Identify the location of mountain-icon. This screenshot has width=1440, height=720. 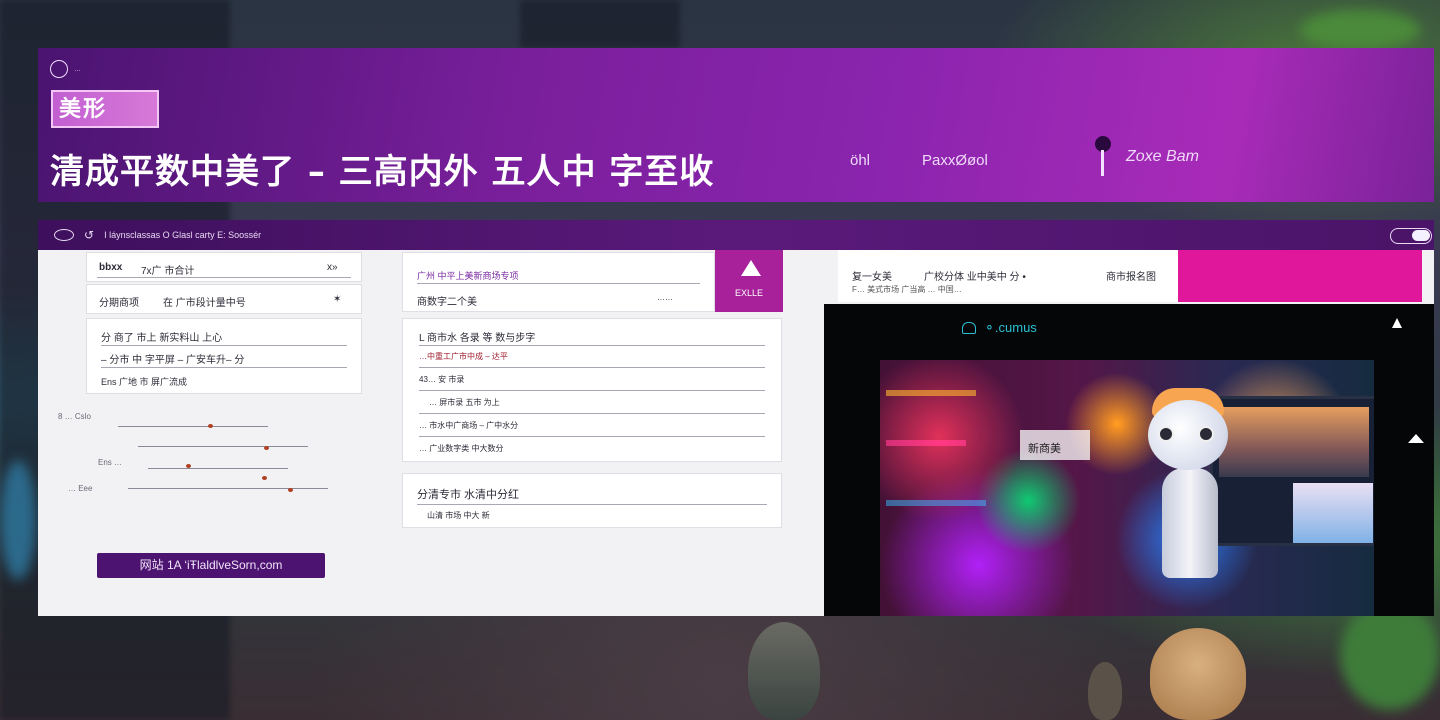
(751, 268).